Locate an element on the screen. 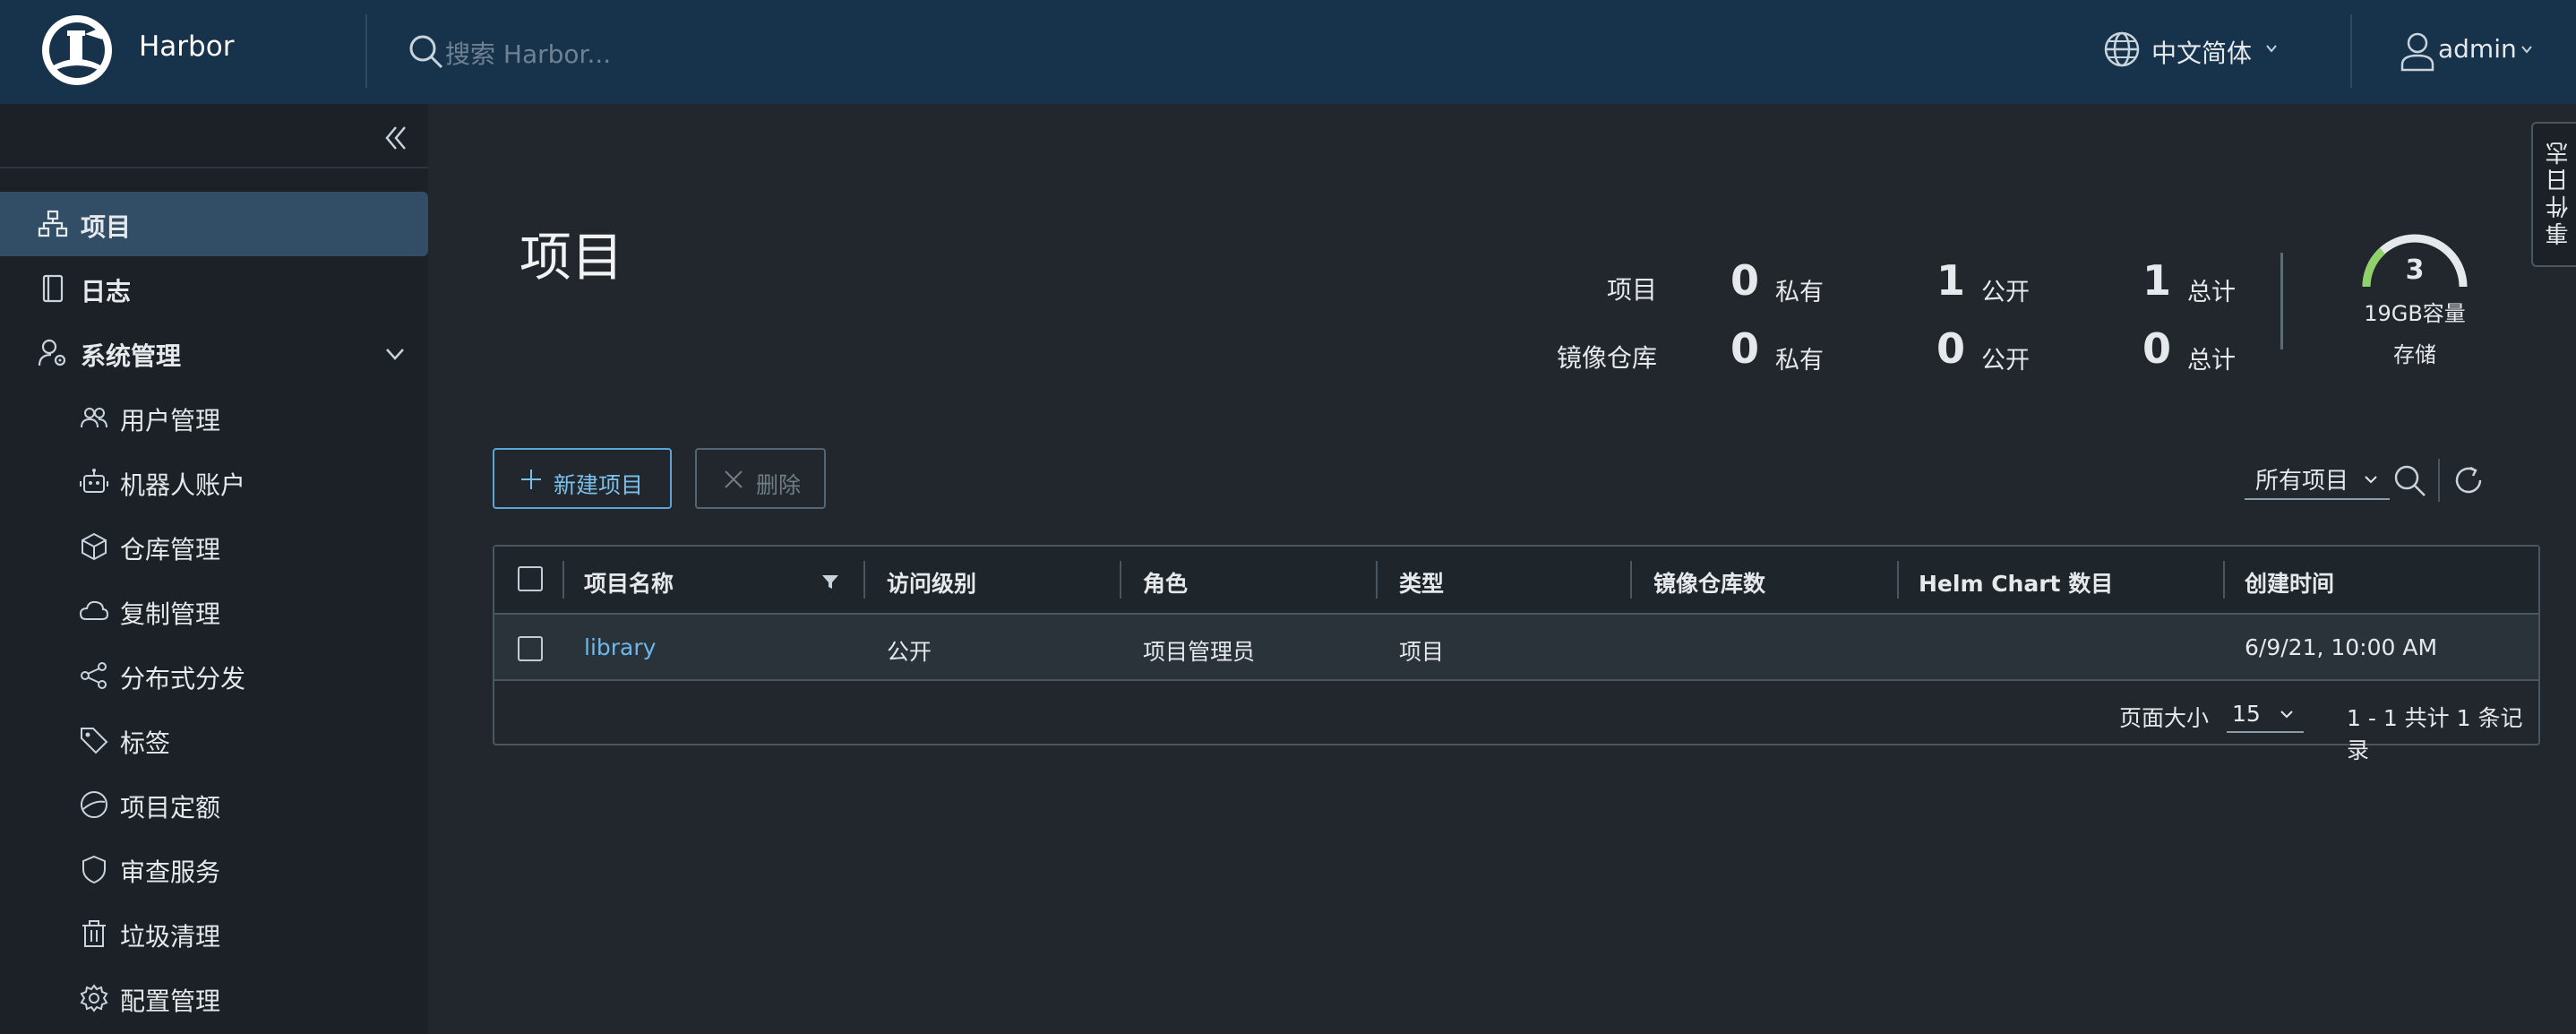 This screenshot has height=1034, width=2576. stats-private-label: 私有 is located at coordinates (1799, 361).